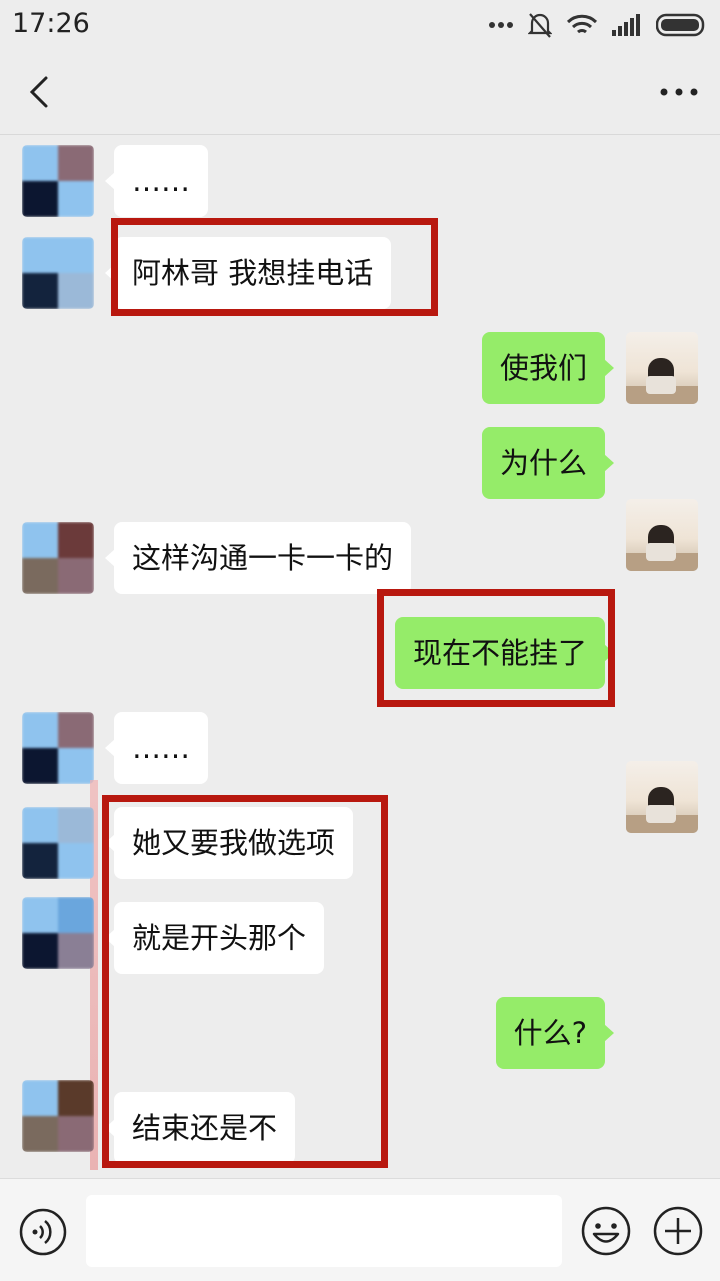 The height and width of the screenshot is (1281, 720). What do you see at coordinates (43, 1232) in the screenshot?
I see `voice-icon` at bounding box center [43, 1232].